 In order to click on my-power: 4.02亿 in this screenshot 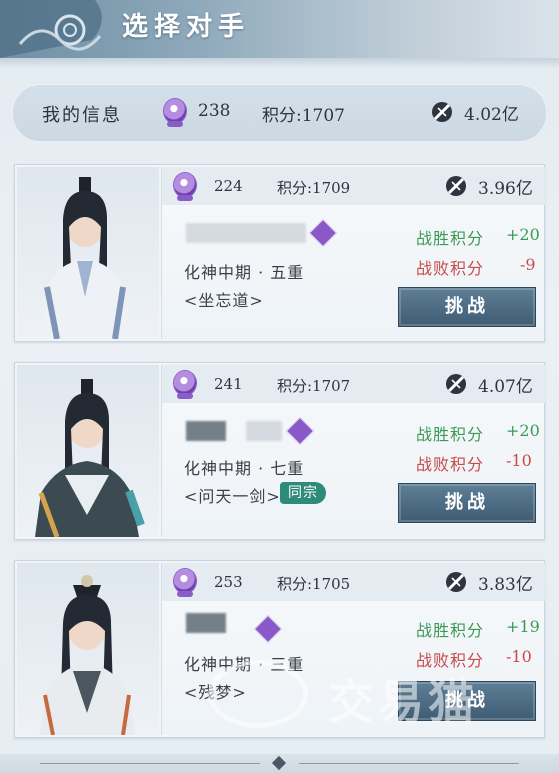, I will do `click(491, 115)`.